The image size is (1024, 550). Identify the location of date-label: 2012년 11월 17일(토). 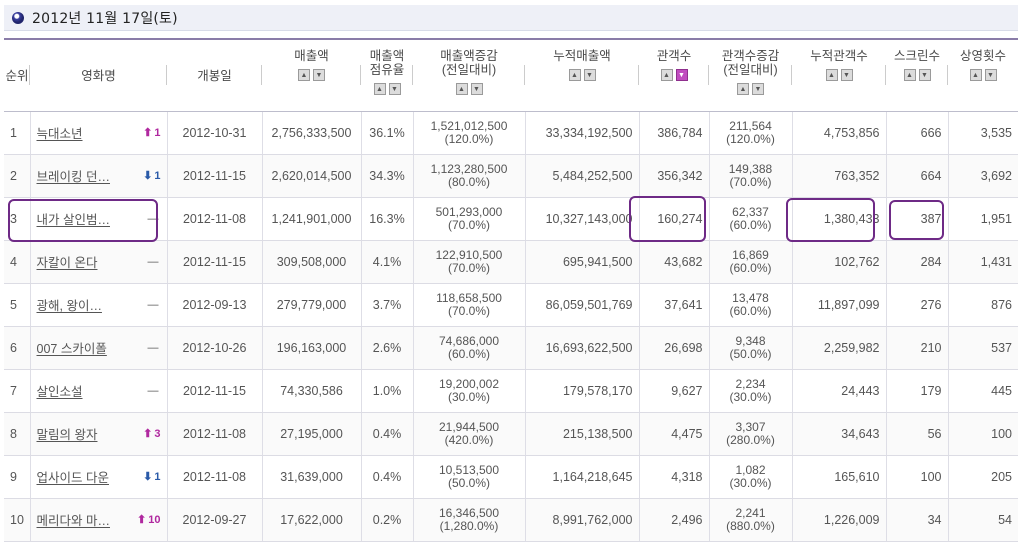
(105, 18).